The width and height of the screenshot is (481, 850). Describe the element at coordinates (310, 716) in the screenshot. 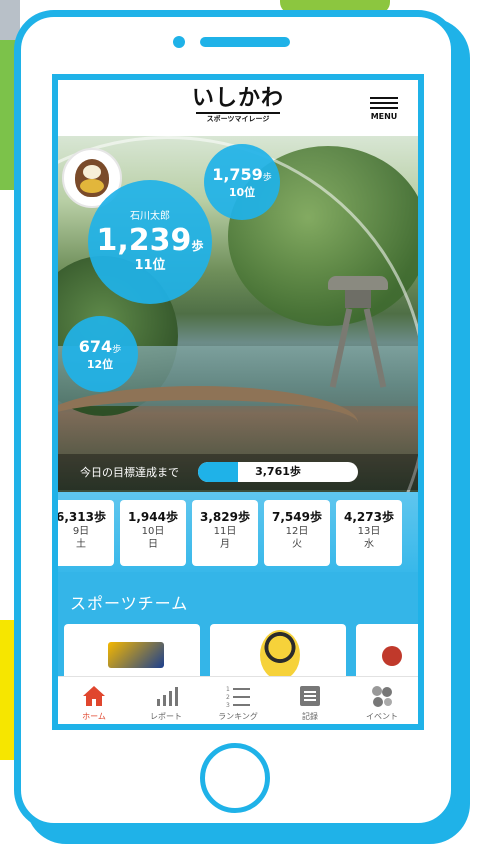

I see `tab-record-label: 記録` at that location.